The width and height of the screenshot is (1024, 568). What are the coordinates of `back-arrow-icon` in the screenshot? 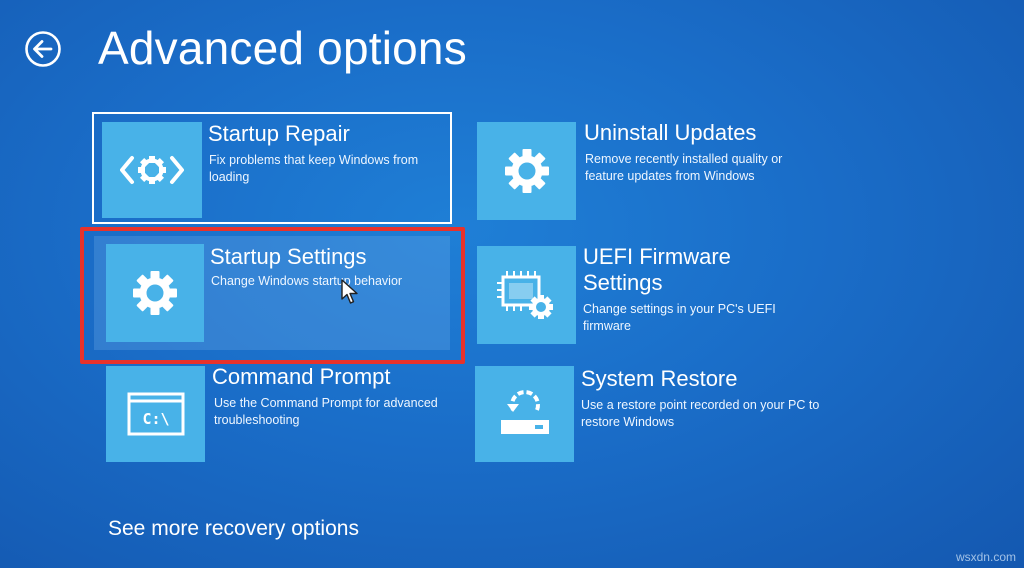 It's located at (43, 49).